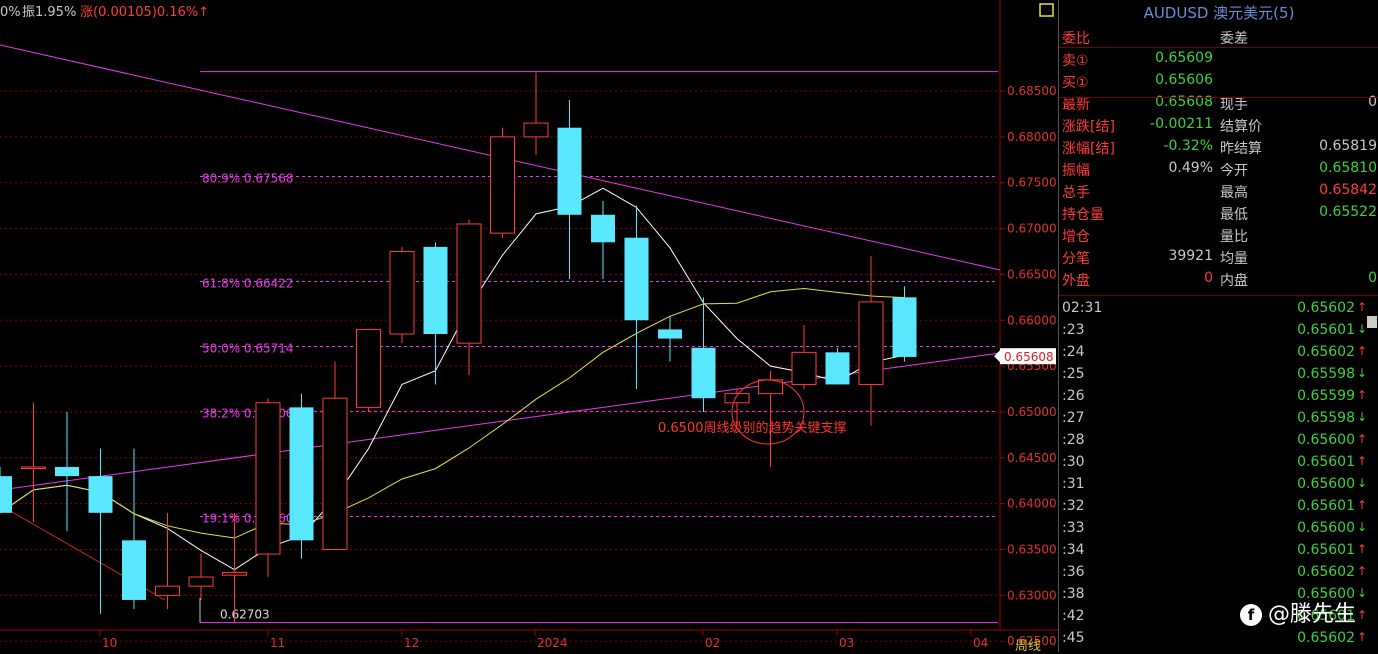 Image resolution: width=1378 pixels, height=654 pixels. Describe the element at coordinates (1032, 320) in the screenshot. I see `price-tick-label: 0.66000` at that location.